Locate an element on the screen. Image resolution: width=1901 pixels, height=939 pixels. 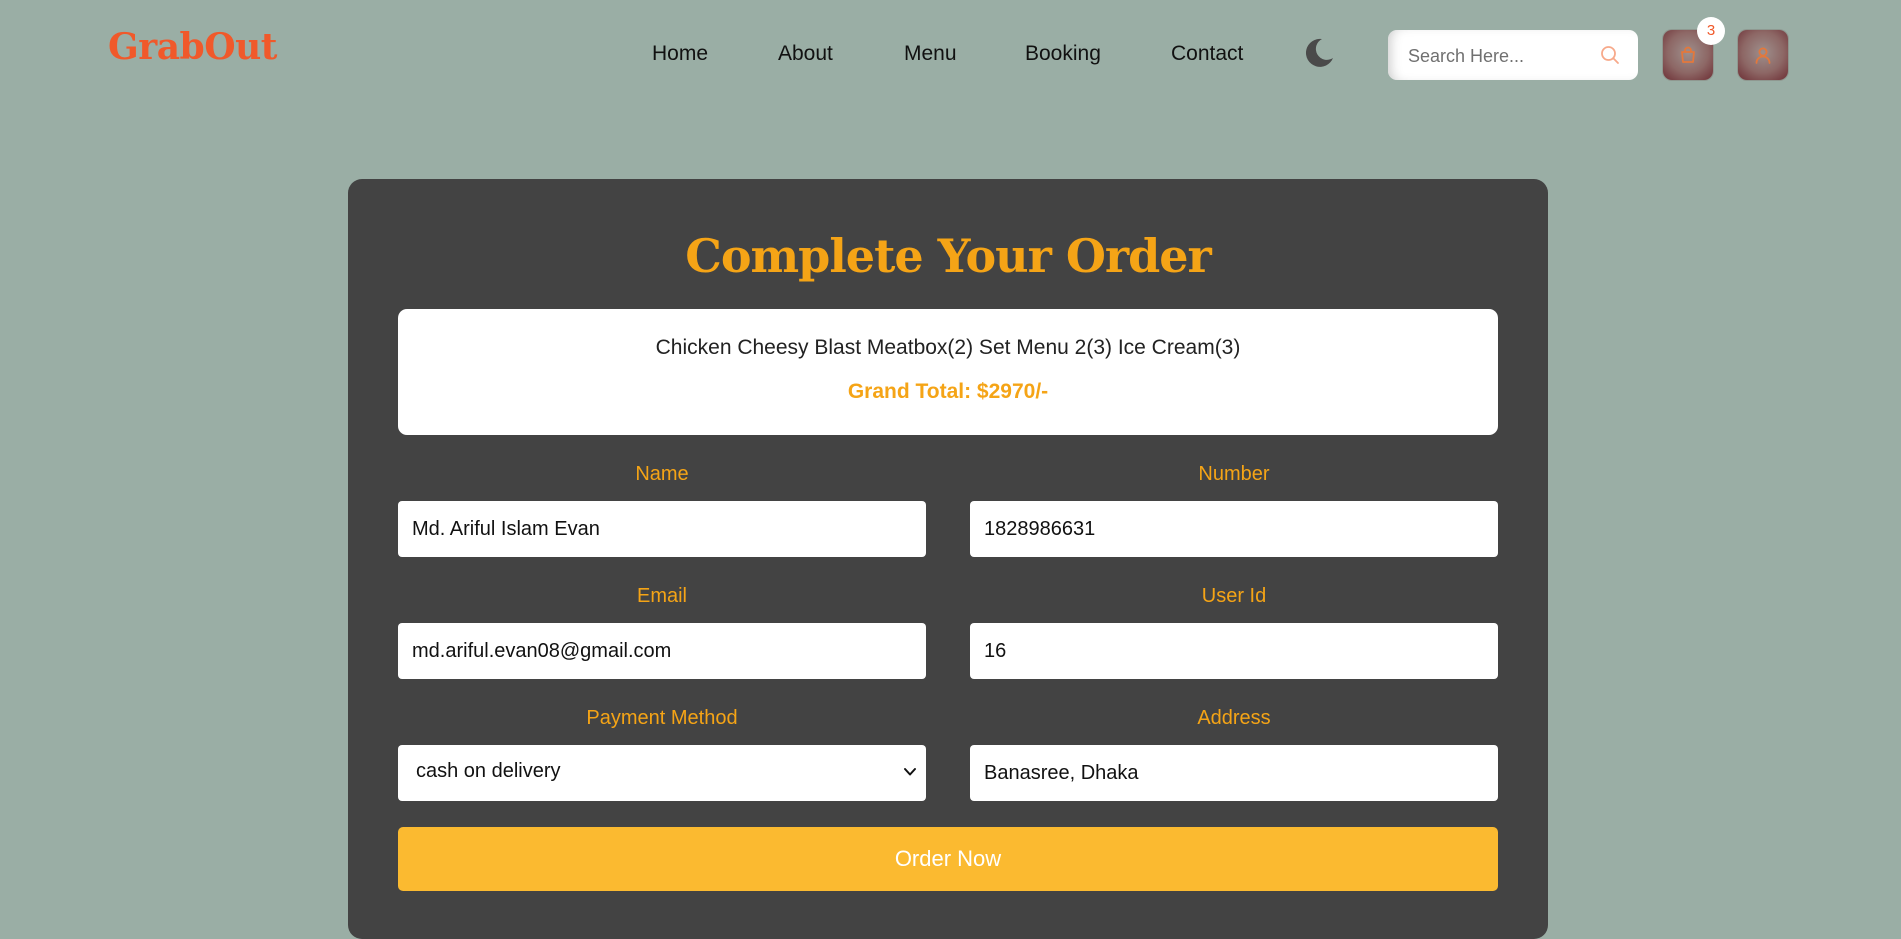
user-id-label: User Id is located at coordinates (1234, 596).